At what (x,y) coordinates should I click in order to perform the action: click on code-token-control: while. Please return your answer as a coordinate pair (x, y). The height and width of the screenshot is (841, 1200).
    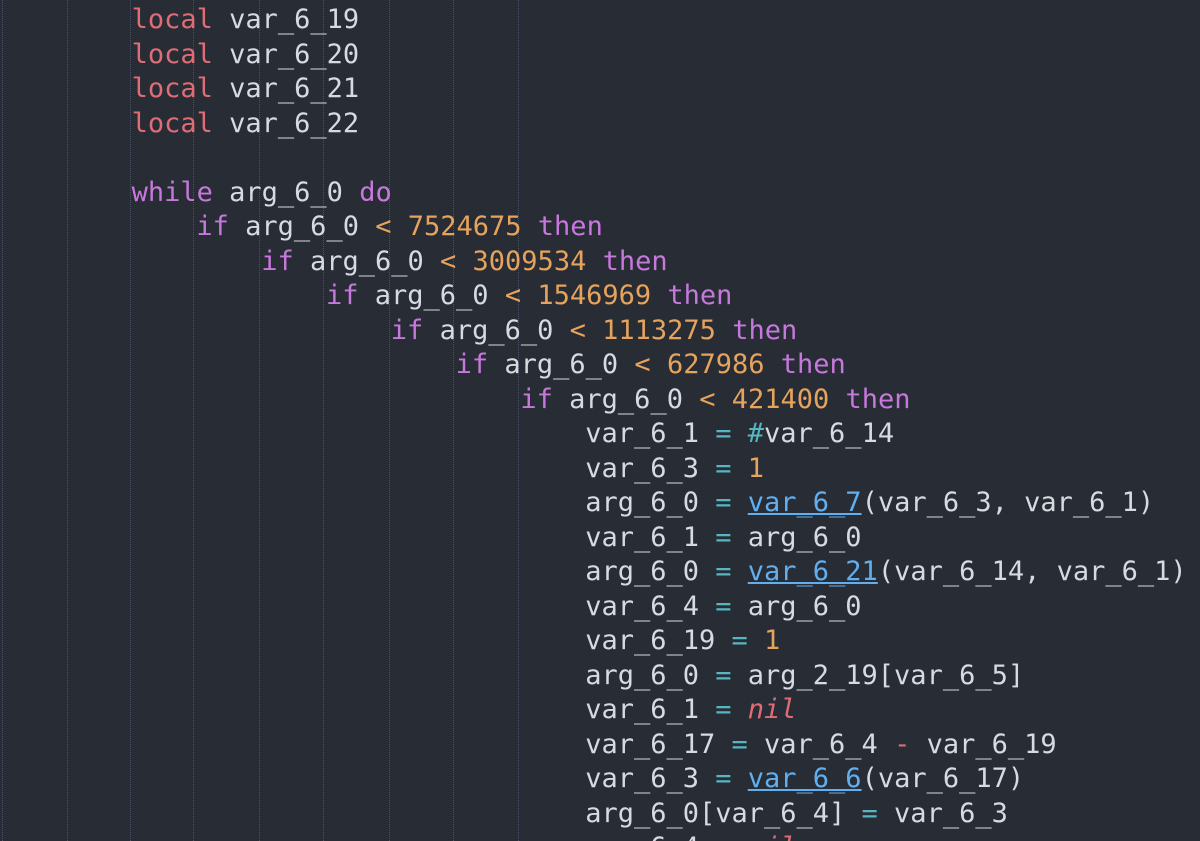
    Looking at the image, I should click on (172, 192).